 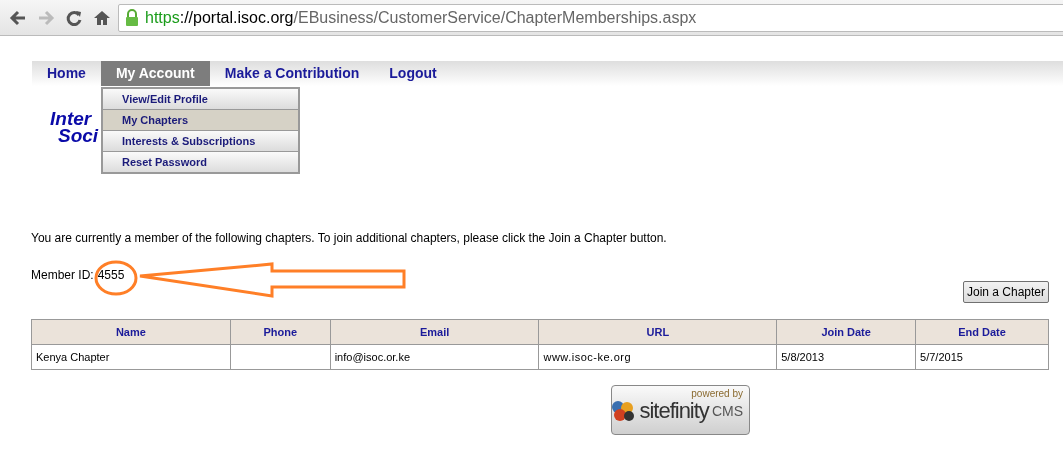 What do you see at coordinates (717, 394) in the screenshot?
I see `badge-caption: powered by` at bounding box center [717, 394].